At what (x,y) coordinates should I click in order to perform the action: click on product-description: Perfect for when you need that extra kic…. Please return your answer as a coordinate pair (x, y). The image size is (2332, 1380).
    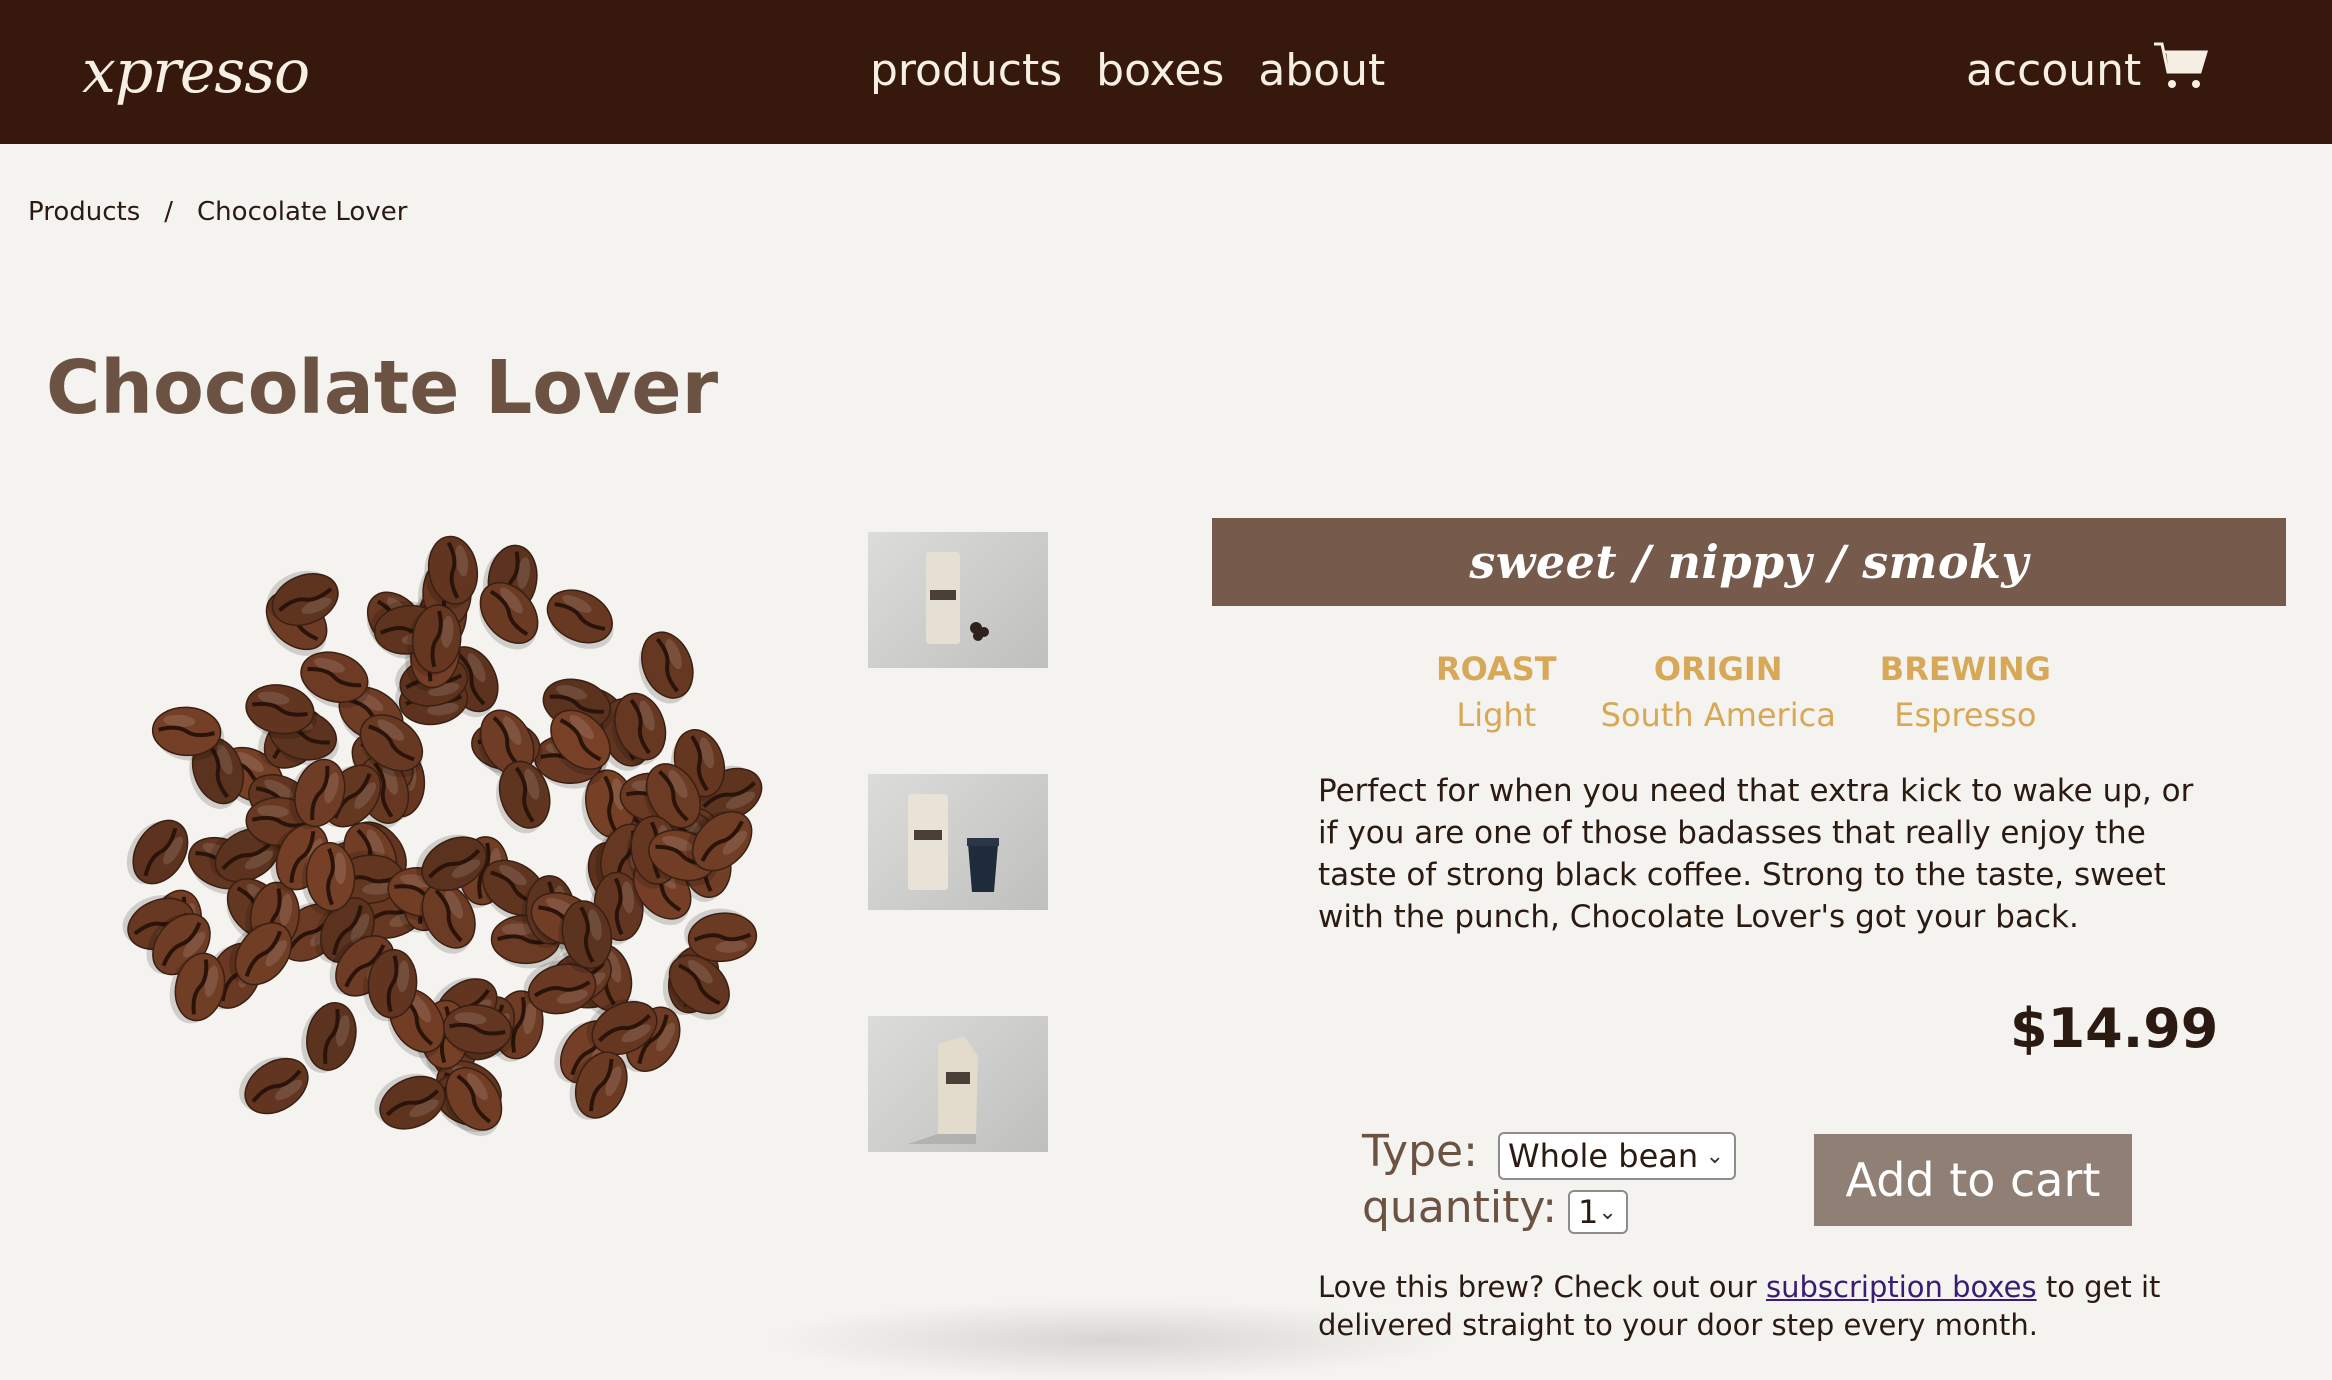
    Looking at the image, I should click on (1756, 854).